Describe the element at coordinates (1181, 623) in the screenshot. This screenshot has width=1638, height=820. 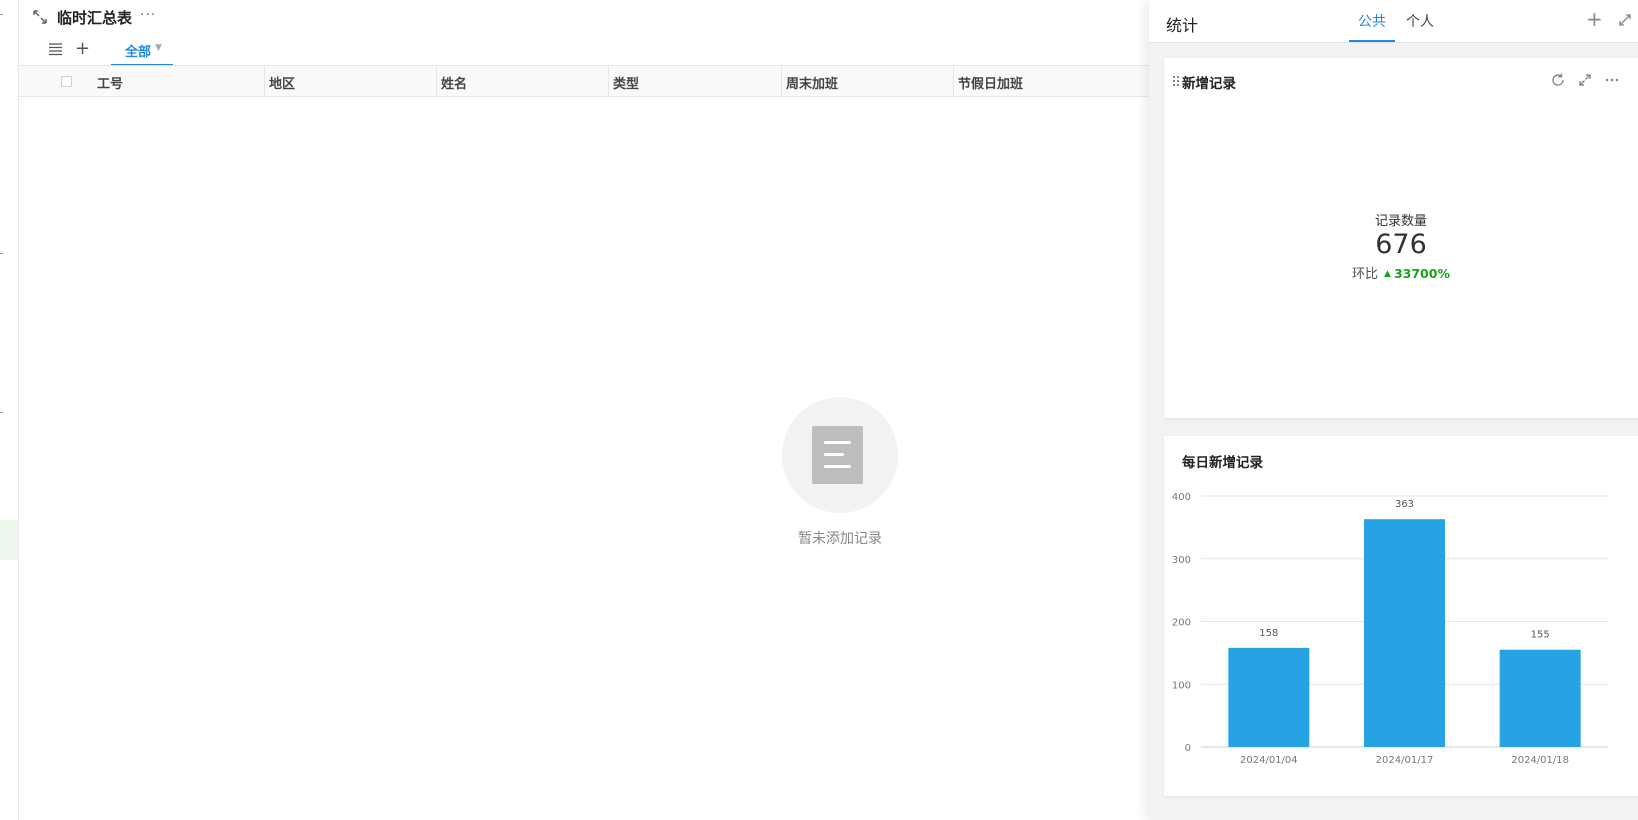
I see `y-tick-label: 200` at that location.